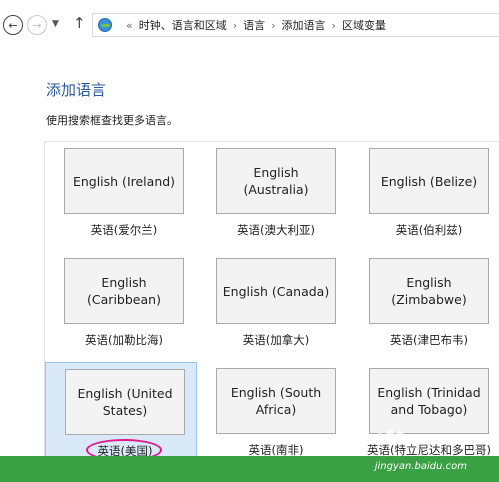 The height and width of the screenshot is (482, 499). Describe the element at coordinates (124, 230) in the screenshot. I see `language-caption: 英语(爱尔兰)` at that location.